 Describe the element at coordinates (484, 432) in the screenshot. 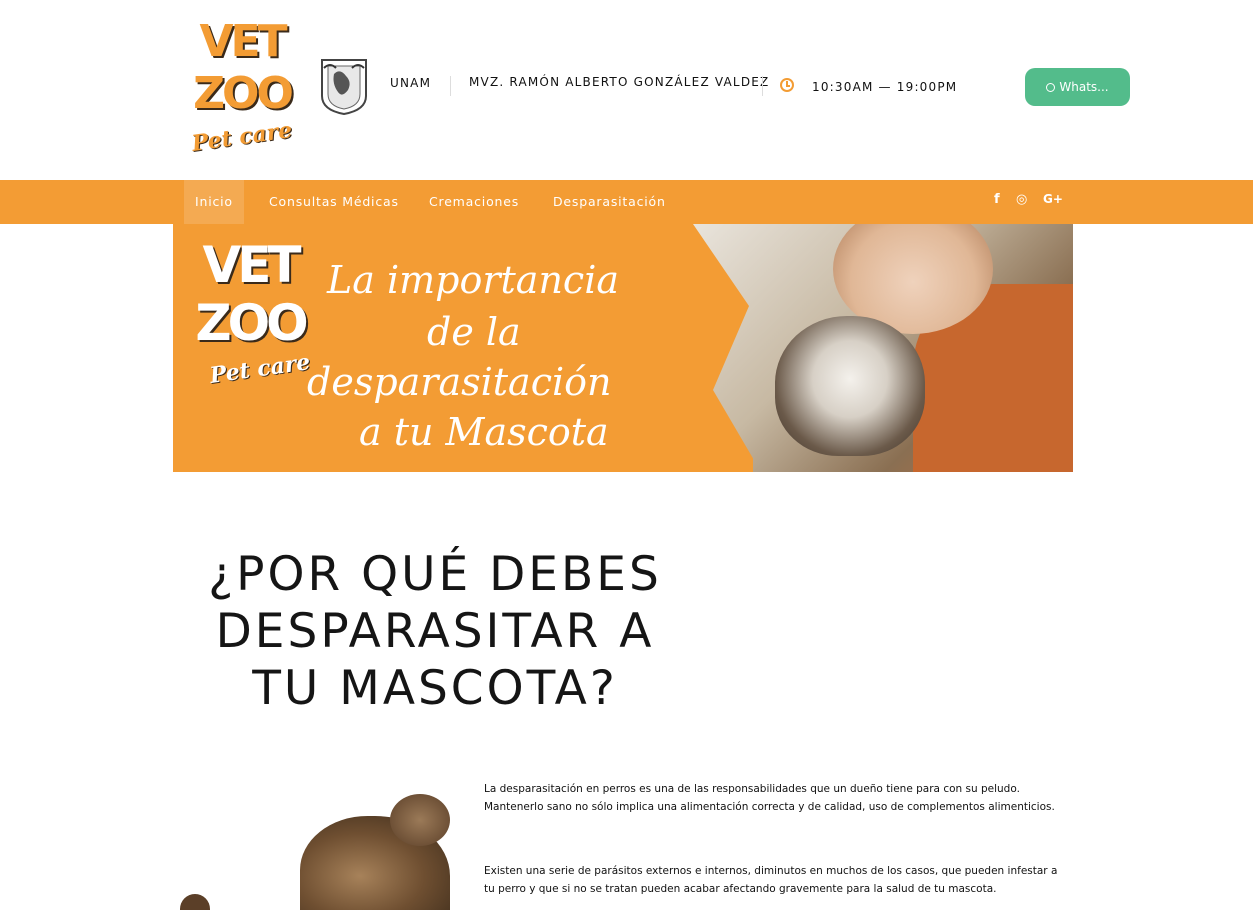

I see `banner-line-4: a tu Mascota` at that location.